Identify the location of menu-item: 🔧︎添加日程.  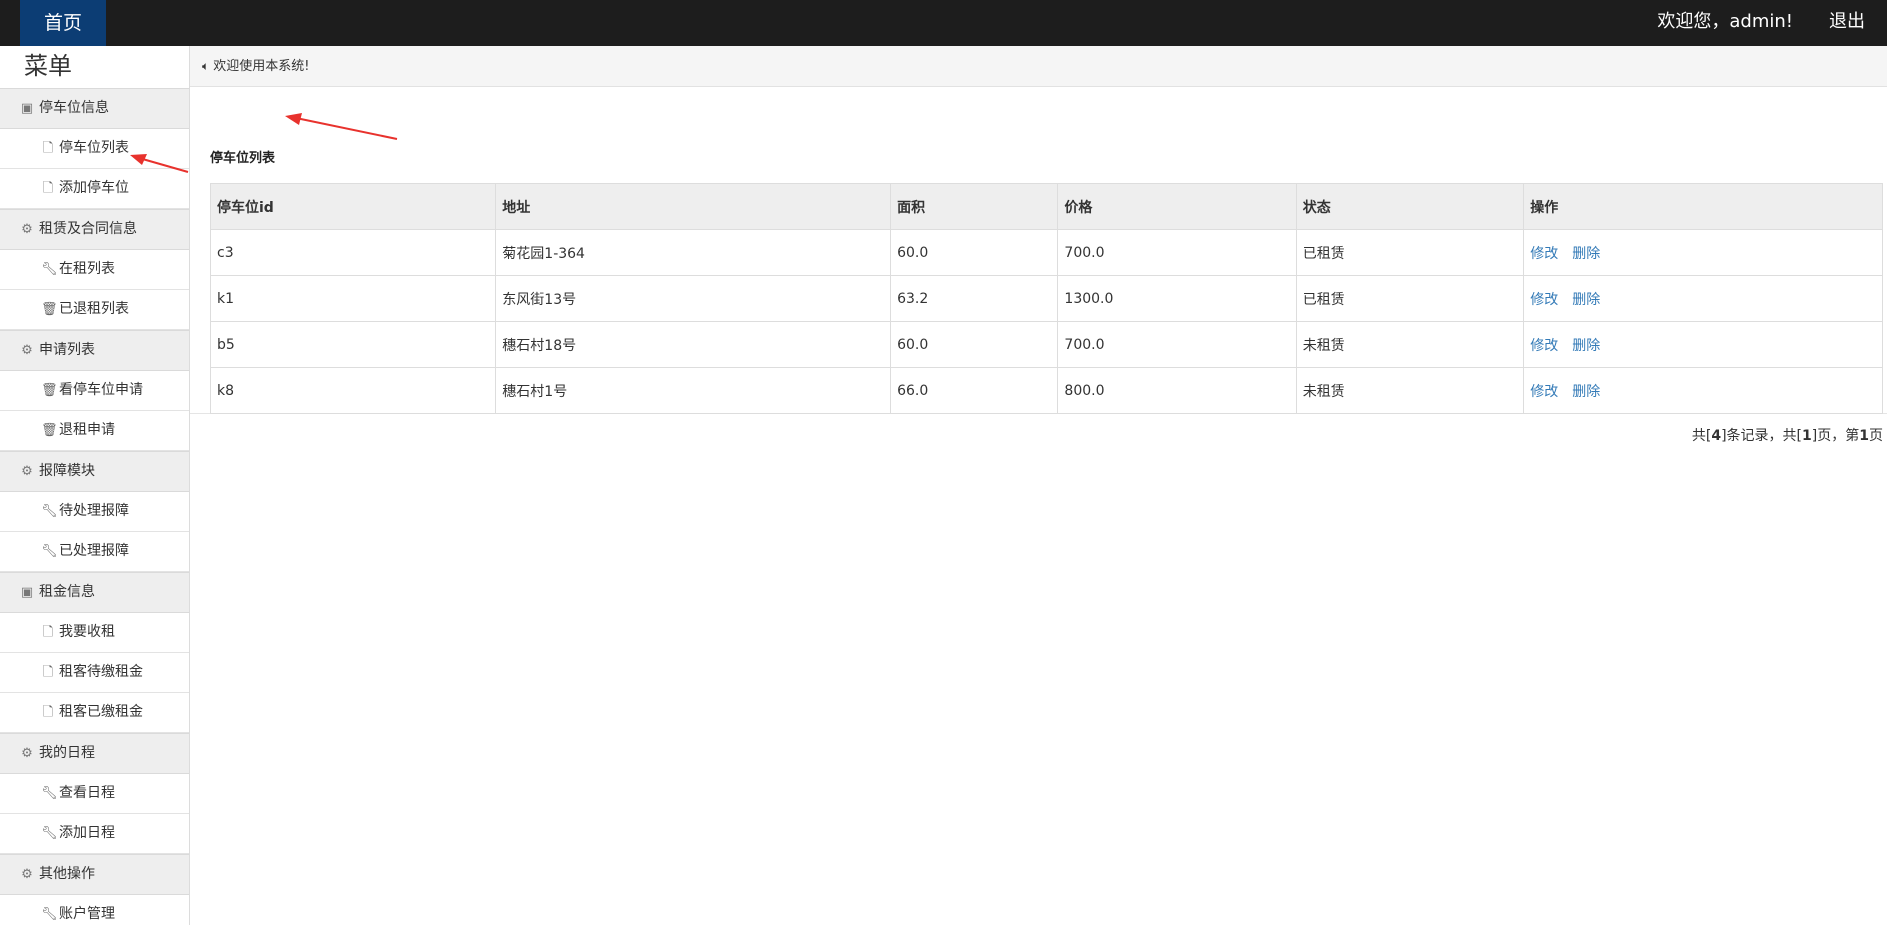
(94, 834).